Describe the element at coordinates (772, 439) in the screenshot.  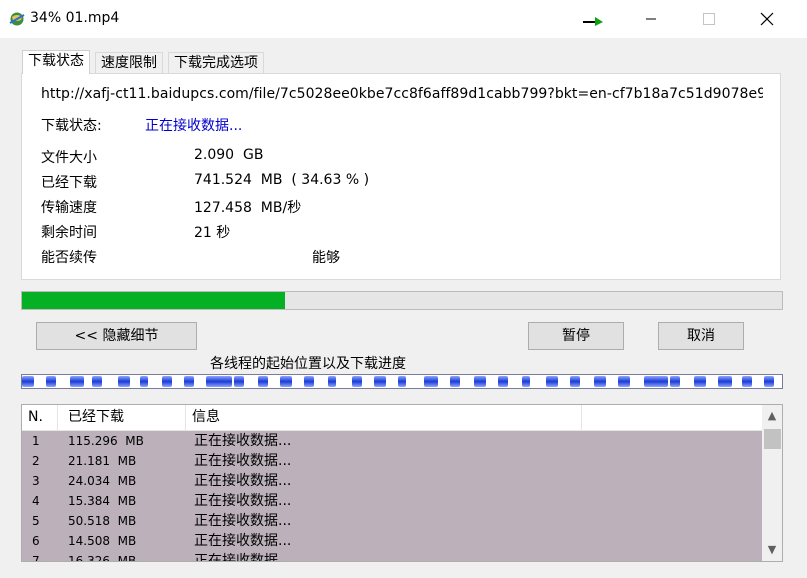
I see `scroll-thumb` at that location.